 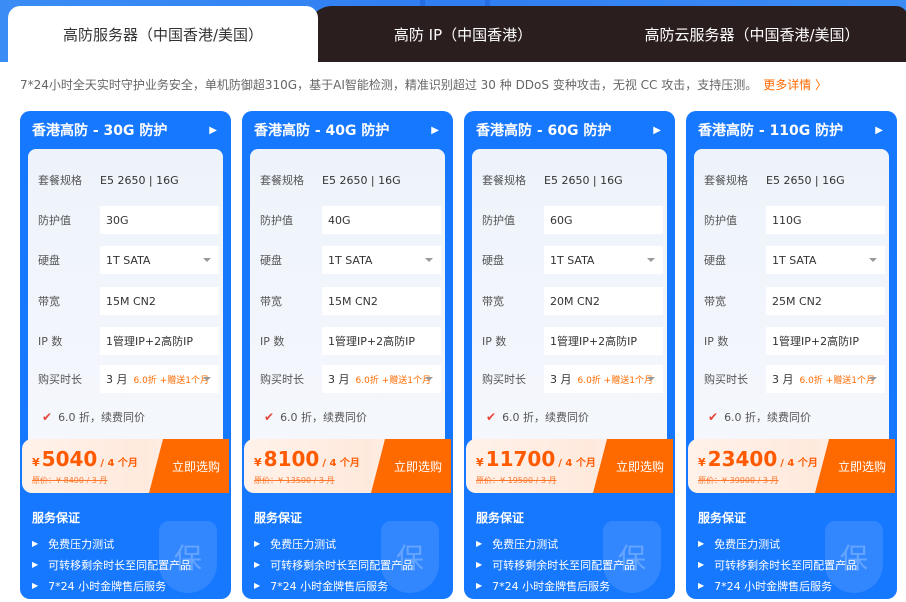 I want to click on card-header: 香港高防 - 110G 防护 ▶, so click(x=791, y=130).